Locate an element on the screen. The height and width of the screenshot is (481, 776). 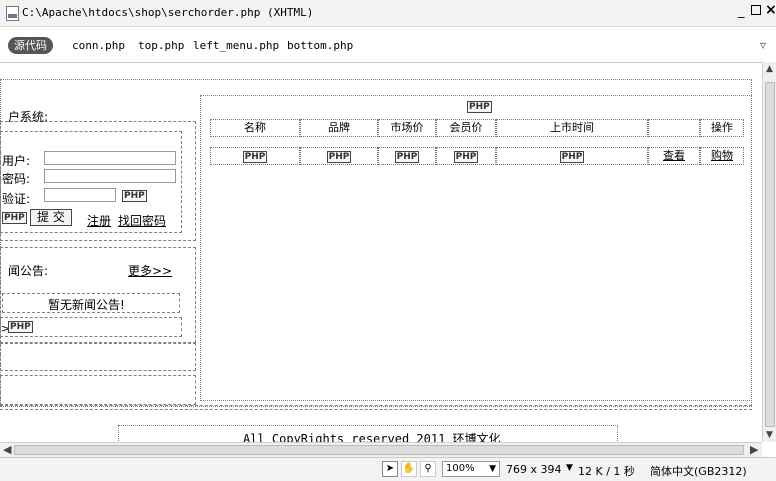
zoom-tool-icon: ⚲ is located at coordinates (428, 469).